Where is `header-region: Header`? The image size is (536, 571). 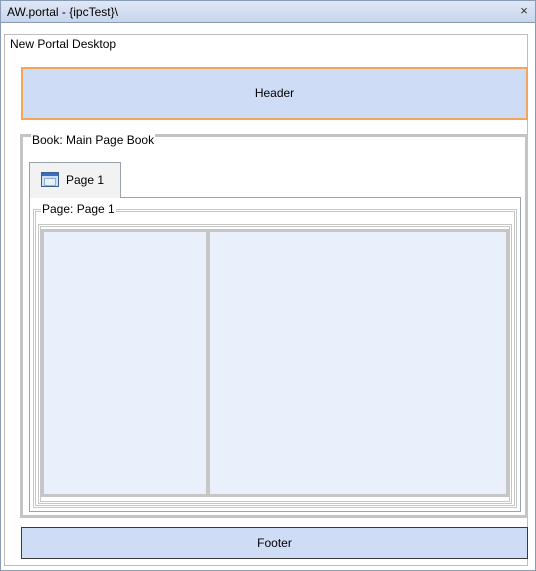 header-region: Header is located at coordinates (274, 93).